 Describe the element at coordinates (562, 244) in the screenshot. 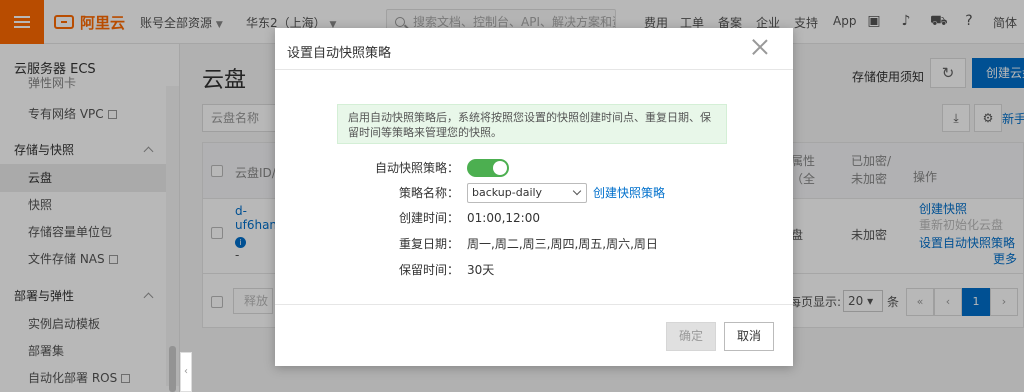

I see `repeat-days-value: 周一,周二,周三,周四,周五,周六,周日` at that location.